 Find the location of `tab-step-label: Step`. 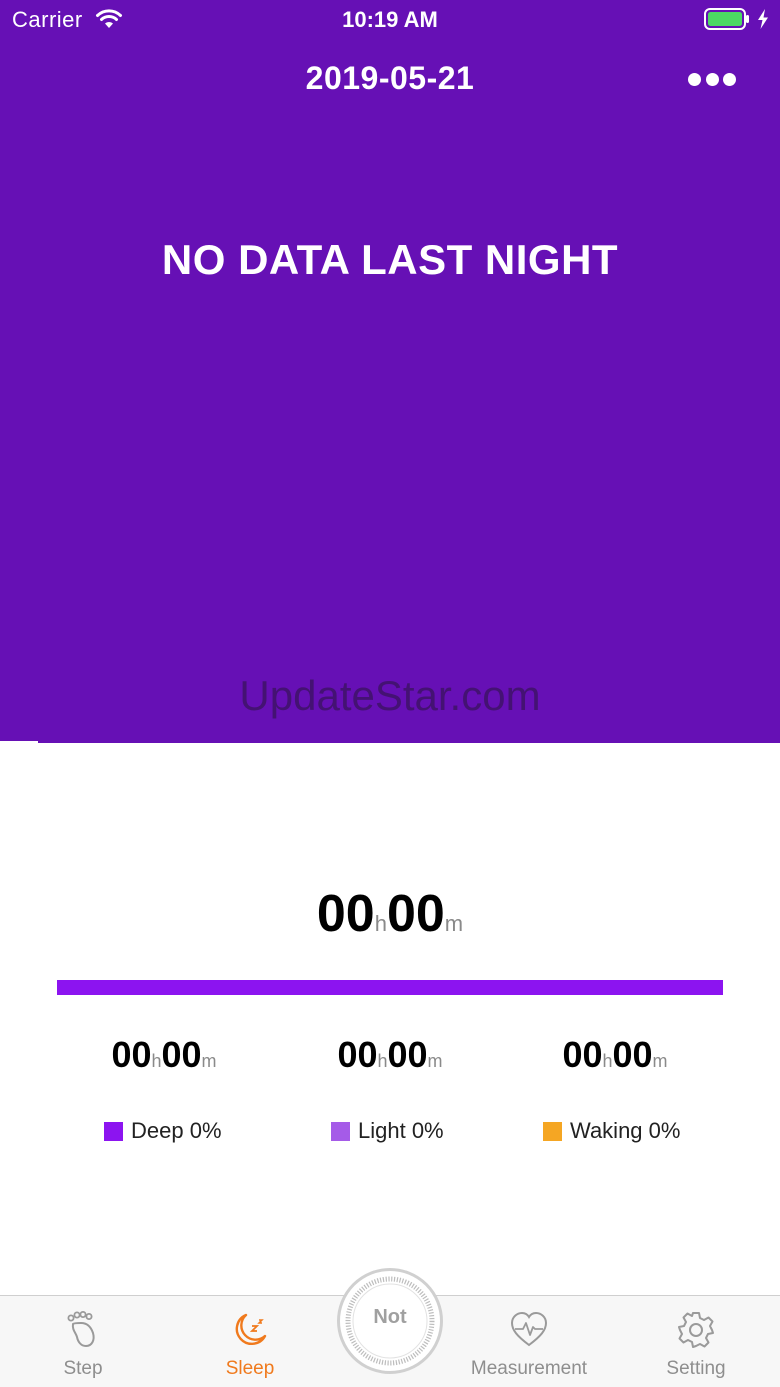

tab-step-label: Step is located at coordinates (83, 1368).